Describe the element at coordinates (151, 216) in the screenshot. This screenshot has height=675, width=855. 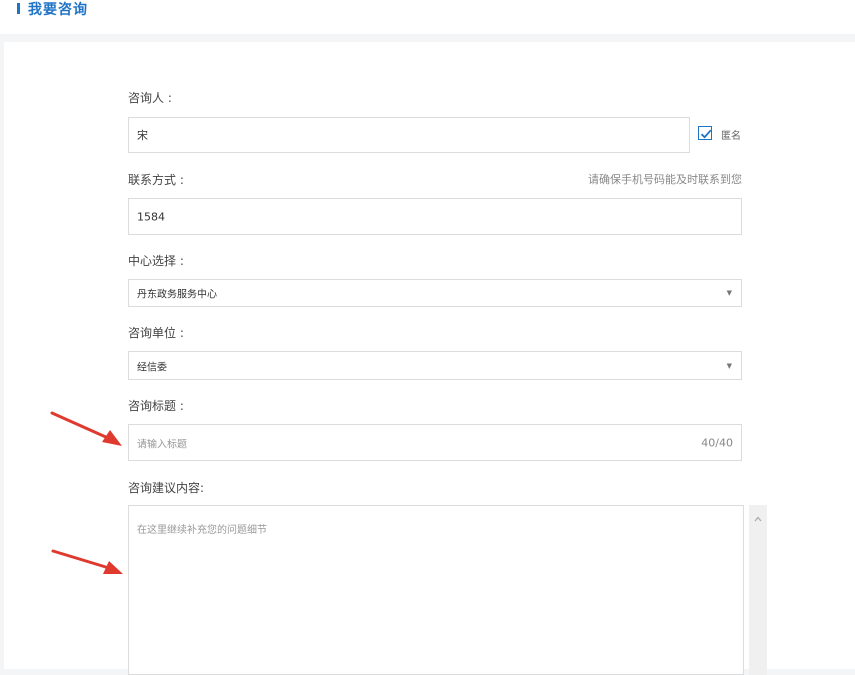
I see `contact-value: 1584` at that location.